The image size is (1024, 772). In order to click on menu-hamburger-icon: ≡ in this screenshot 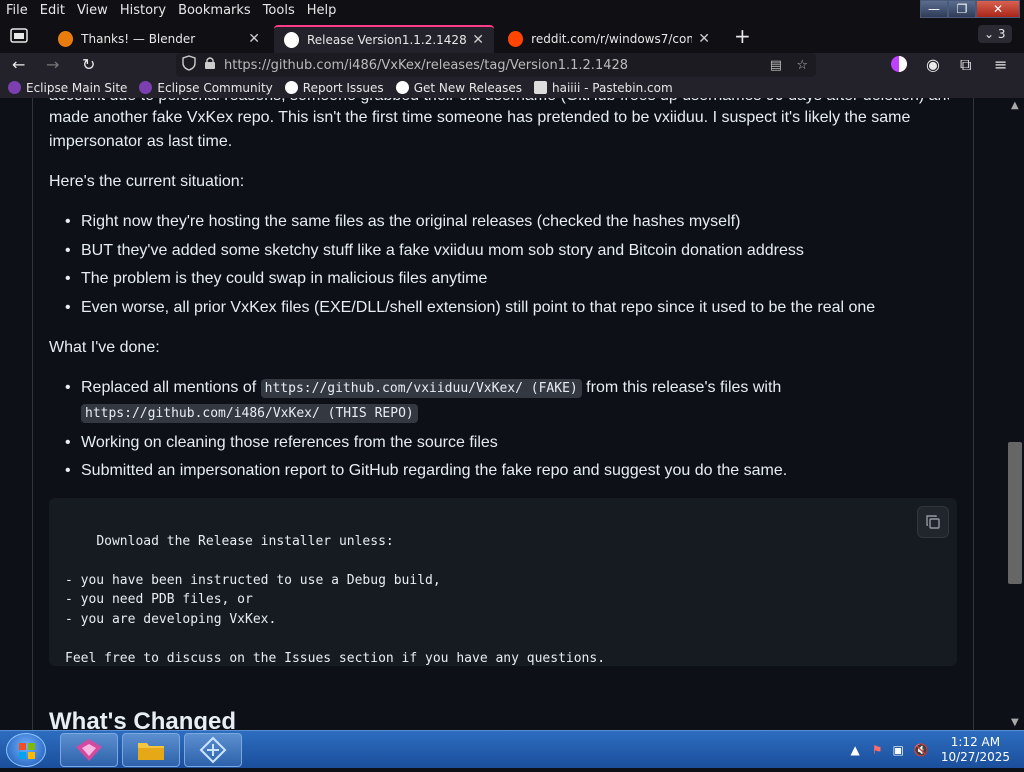, I will do `click(1000, 64)`.